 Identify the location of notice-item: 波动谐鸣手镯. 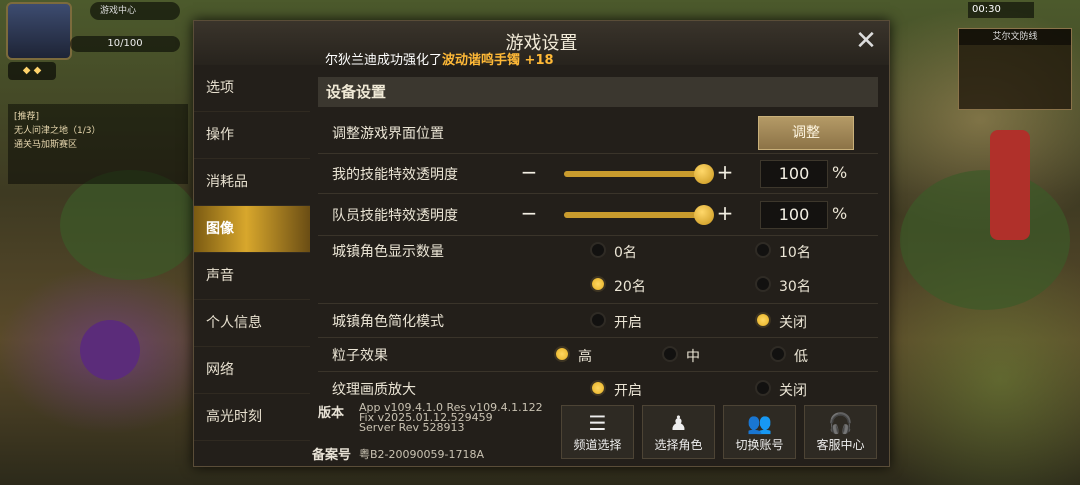
(481, 60).